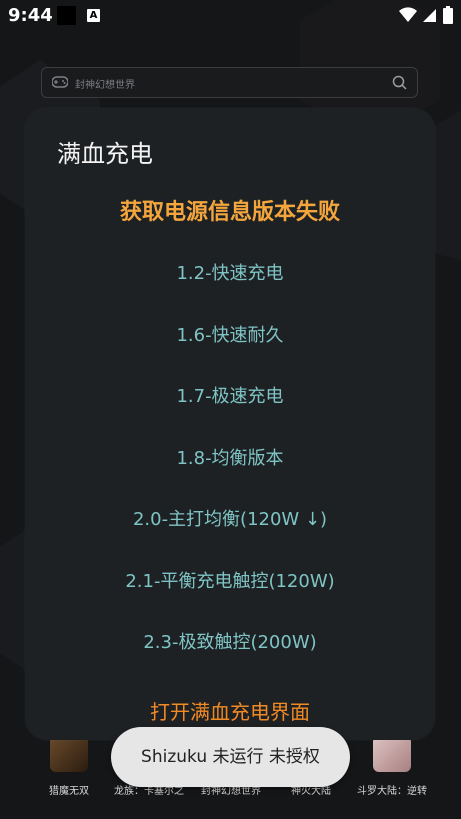  What do you see at coordinates (229, 82) in the screenshot?
I see `search-bar: 封神幻想世界` at bounding box center [229, 82].